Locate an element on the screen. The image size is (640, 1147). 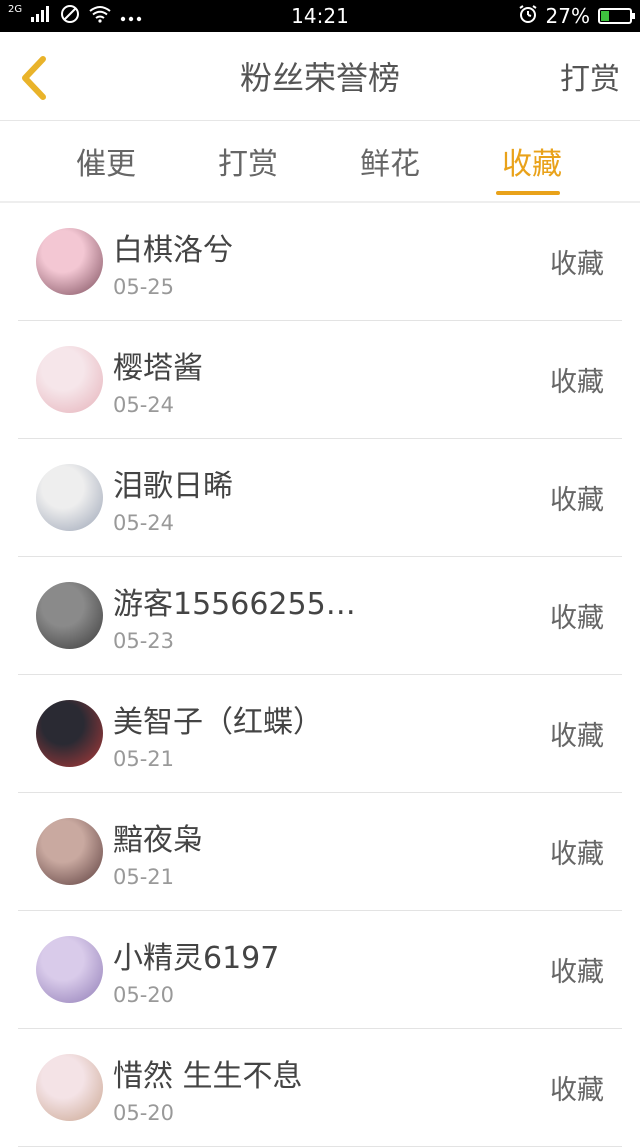
alarm-icon is located at coordinates (528, 16).